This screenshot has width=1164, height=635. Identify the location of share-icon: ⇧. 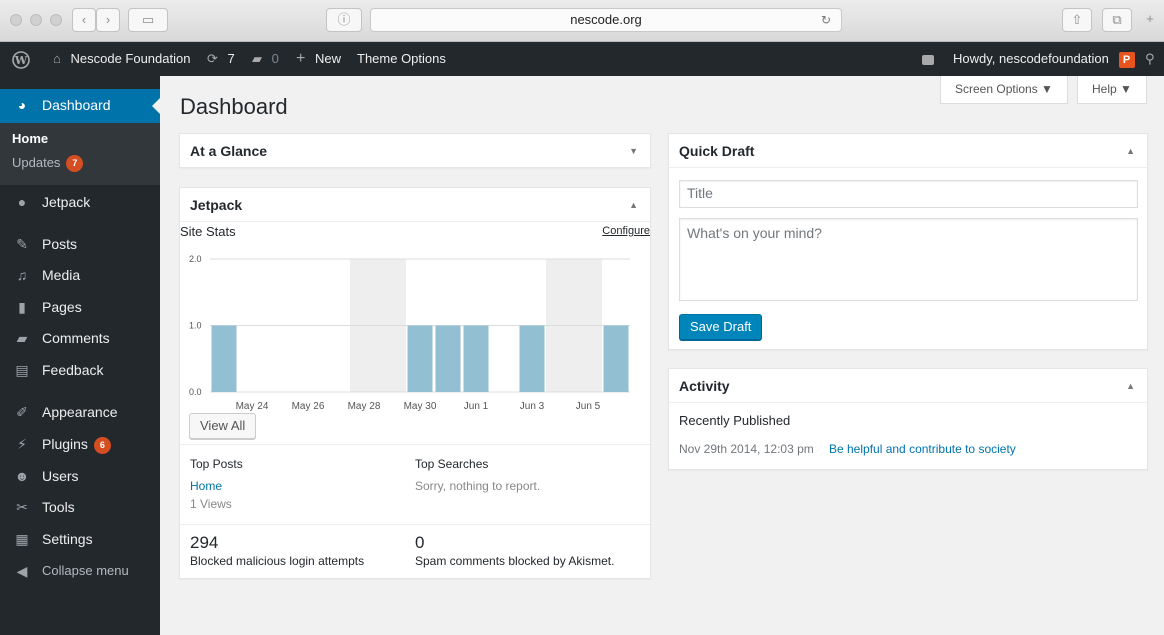
(1077, 19).